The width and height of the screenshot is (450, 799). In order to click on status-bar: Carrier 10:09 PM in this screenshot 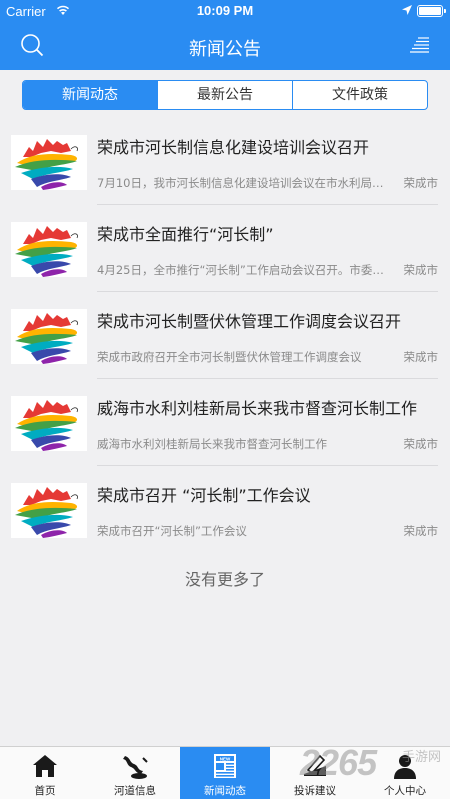, I will do `click(225, 12)`.